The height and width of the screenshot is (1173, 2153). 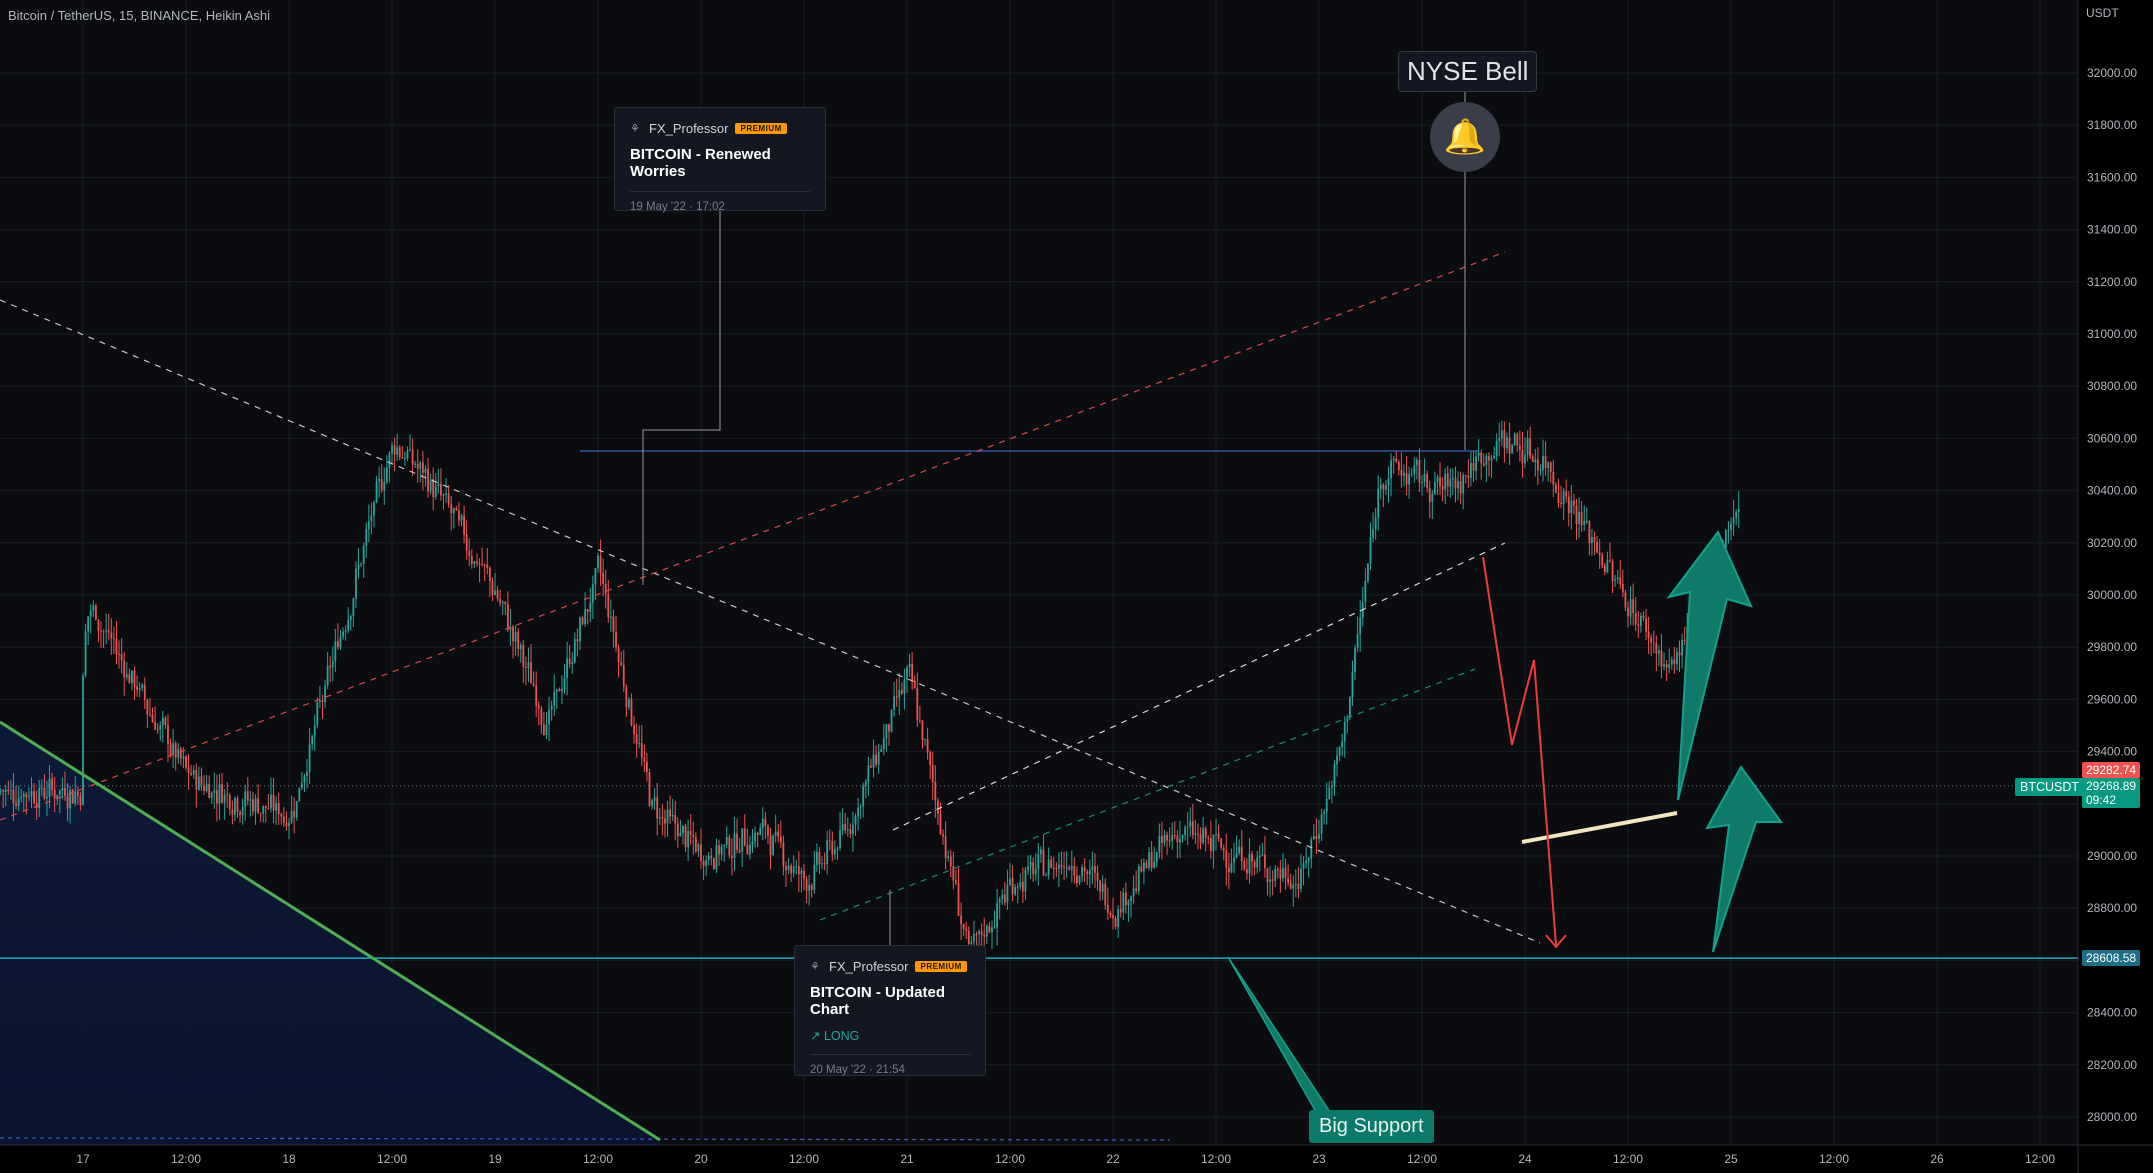 What do you see at coordinates (1468, 71) in the screenshot?
I see `nyse-bell-label: NYSE Bell` at bounding box center [1468, 71].